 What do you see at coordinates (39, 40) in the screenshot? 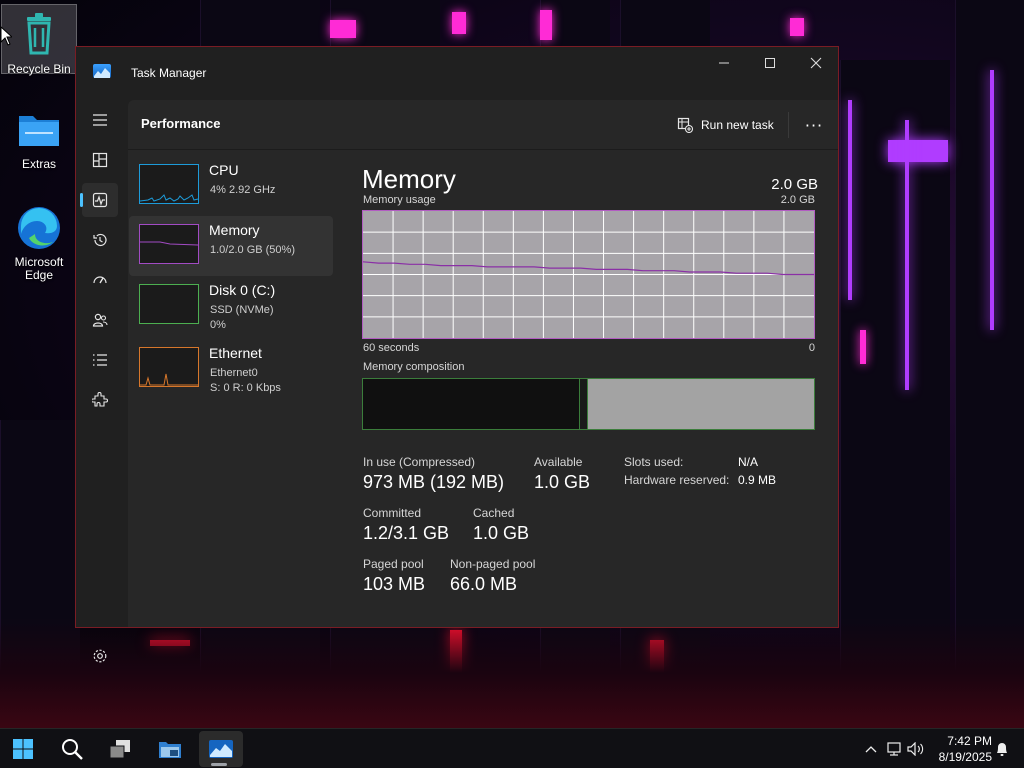
I see `desktop-icon-recycle-bin: Recycle Bin` at bounding box center [39, 40].